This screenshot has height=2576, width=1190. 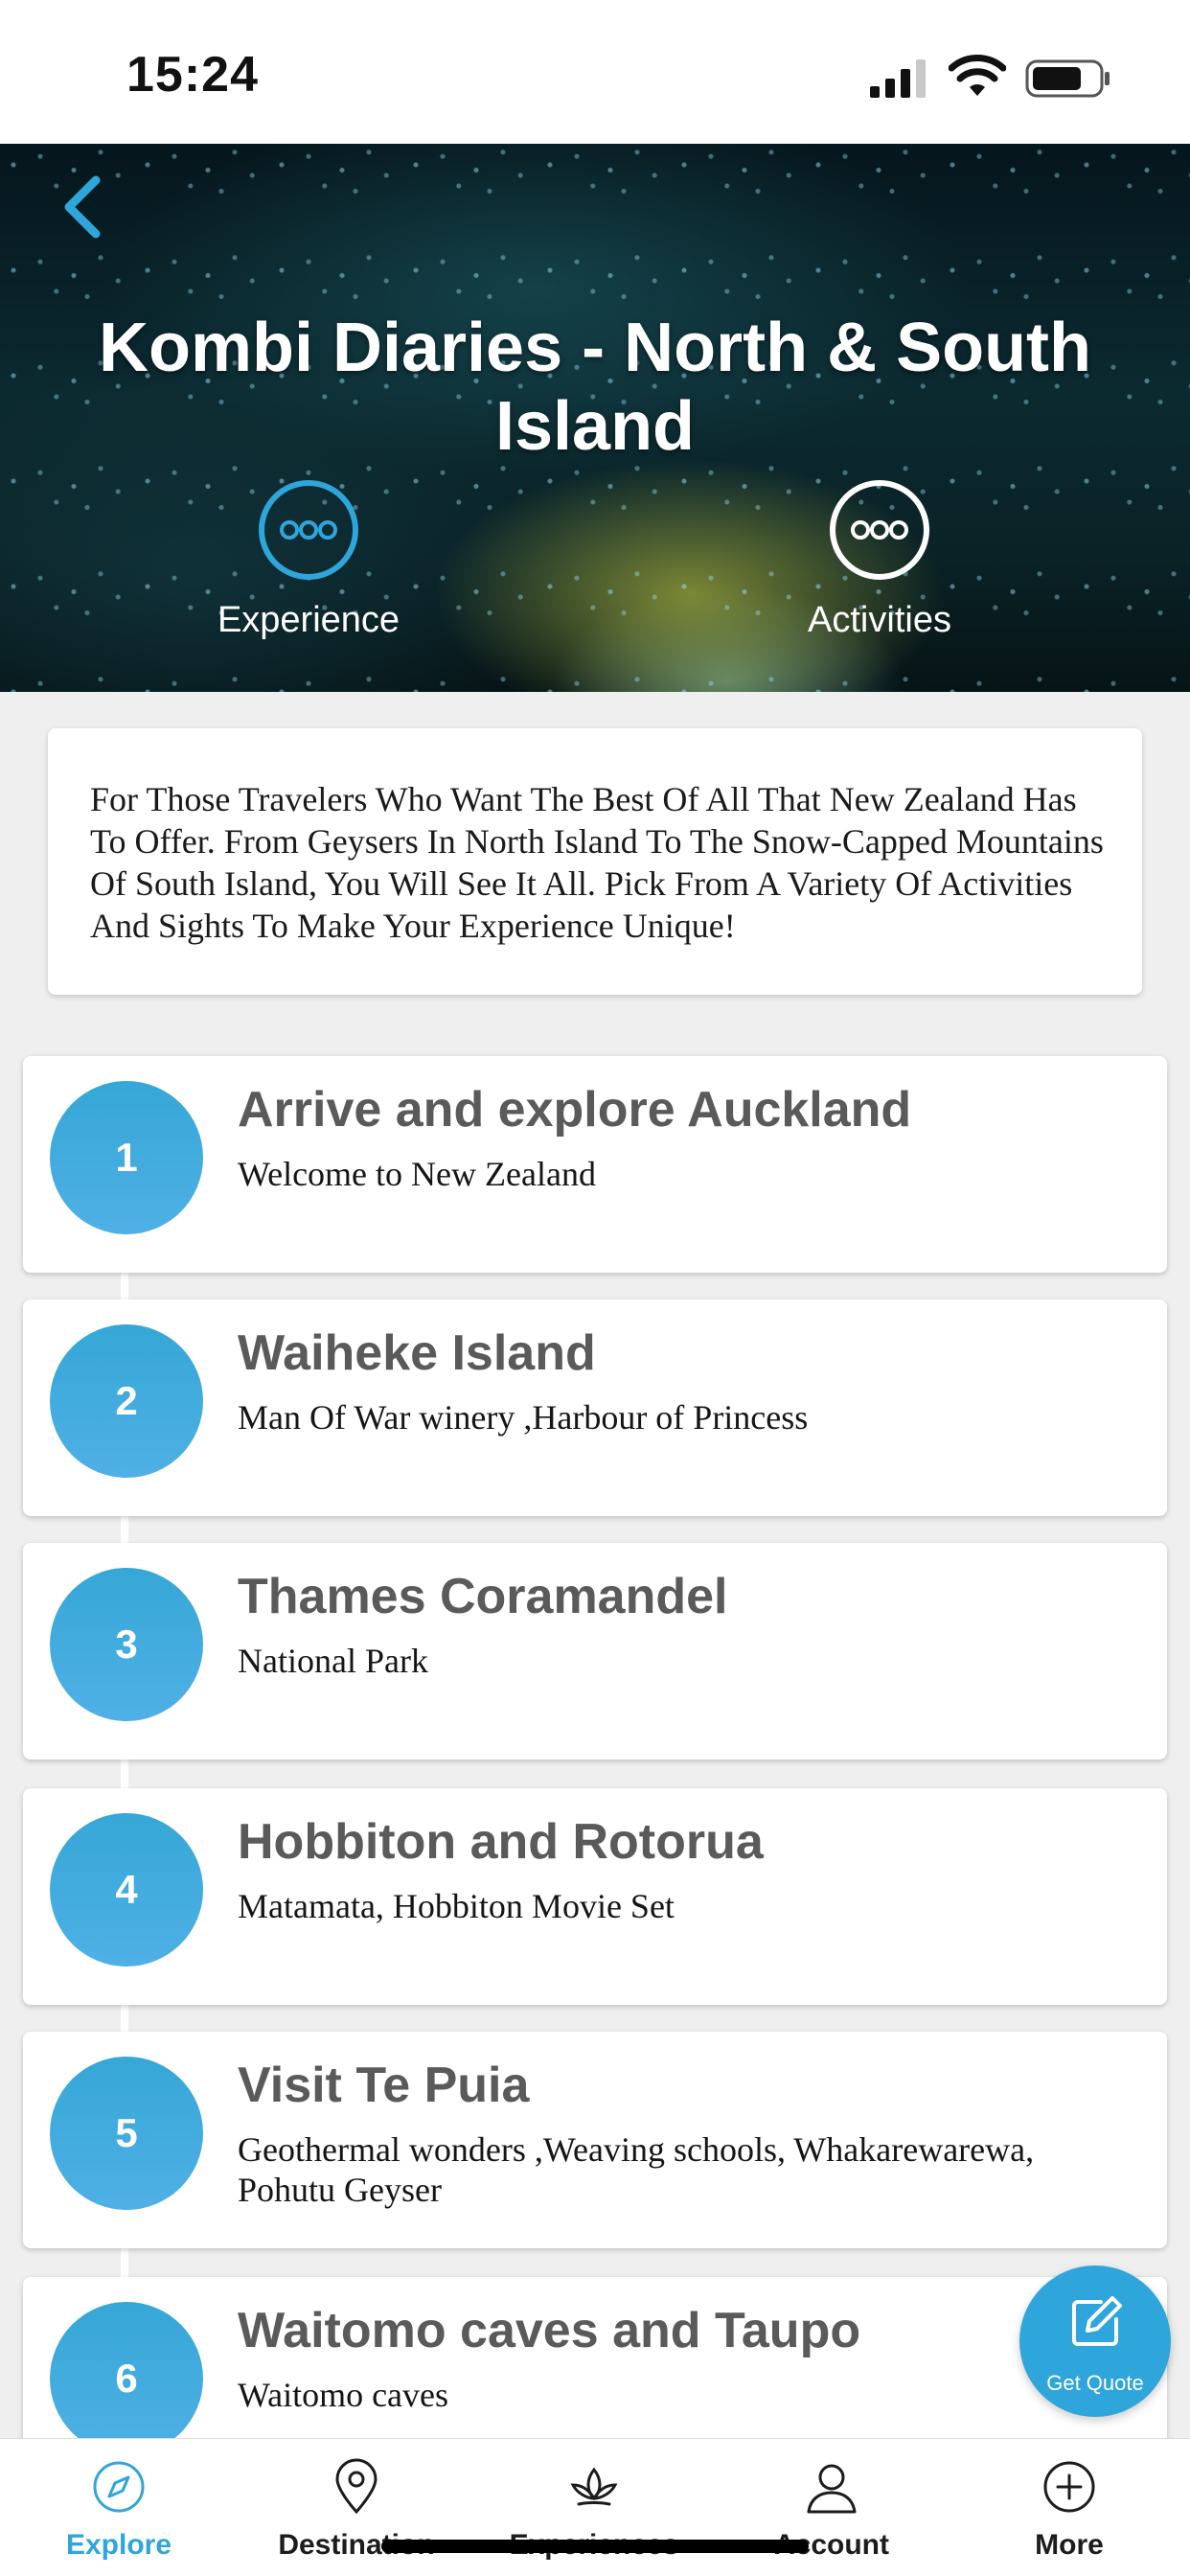 I want to click on day-title: Thames Coramandel, so click(x=483, y=1596).